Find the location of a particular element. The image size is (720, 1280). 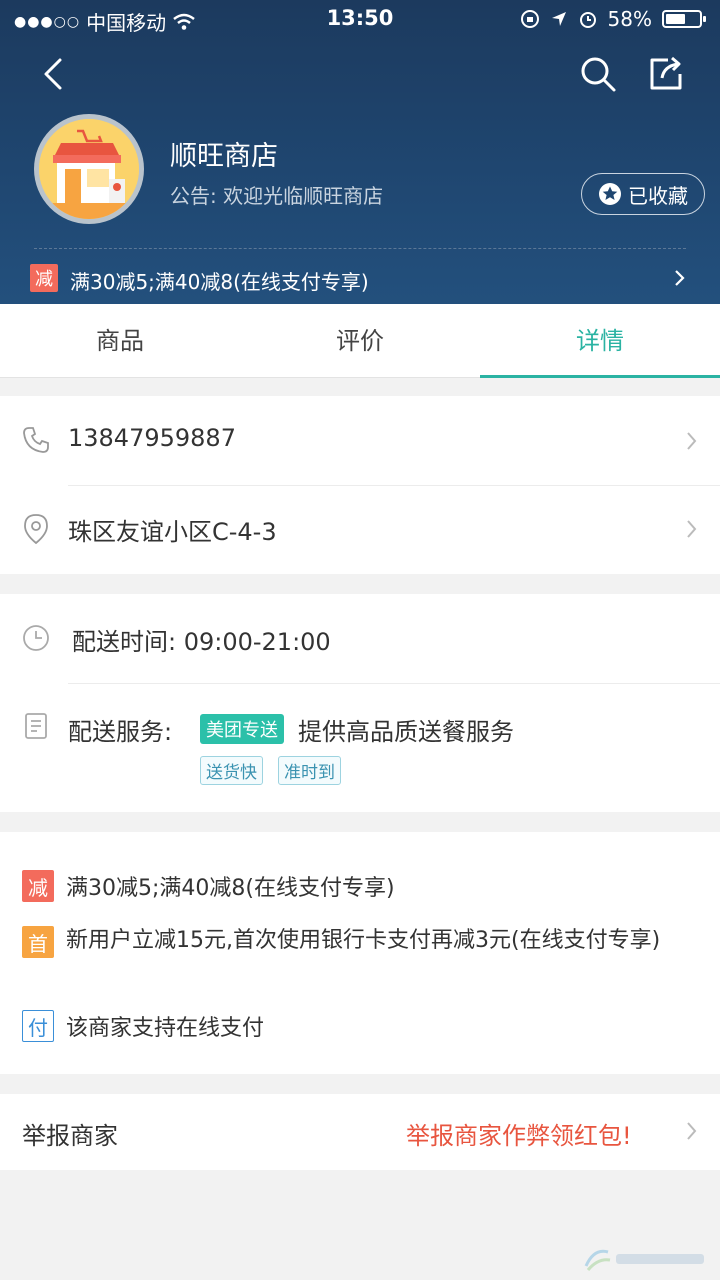

divider is located at coordinates (394, 683).